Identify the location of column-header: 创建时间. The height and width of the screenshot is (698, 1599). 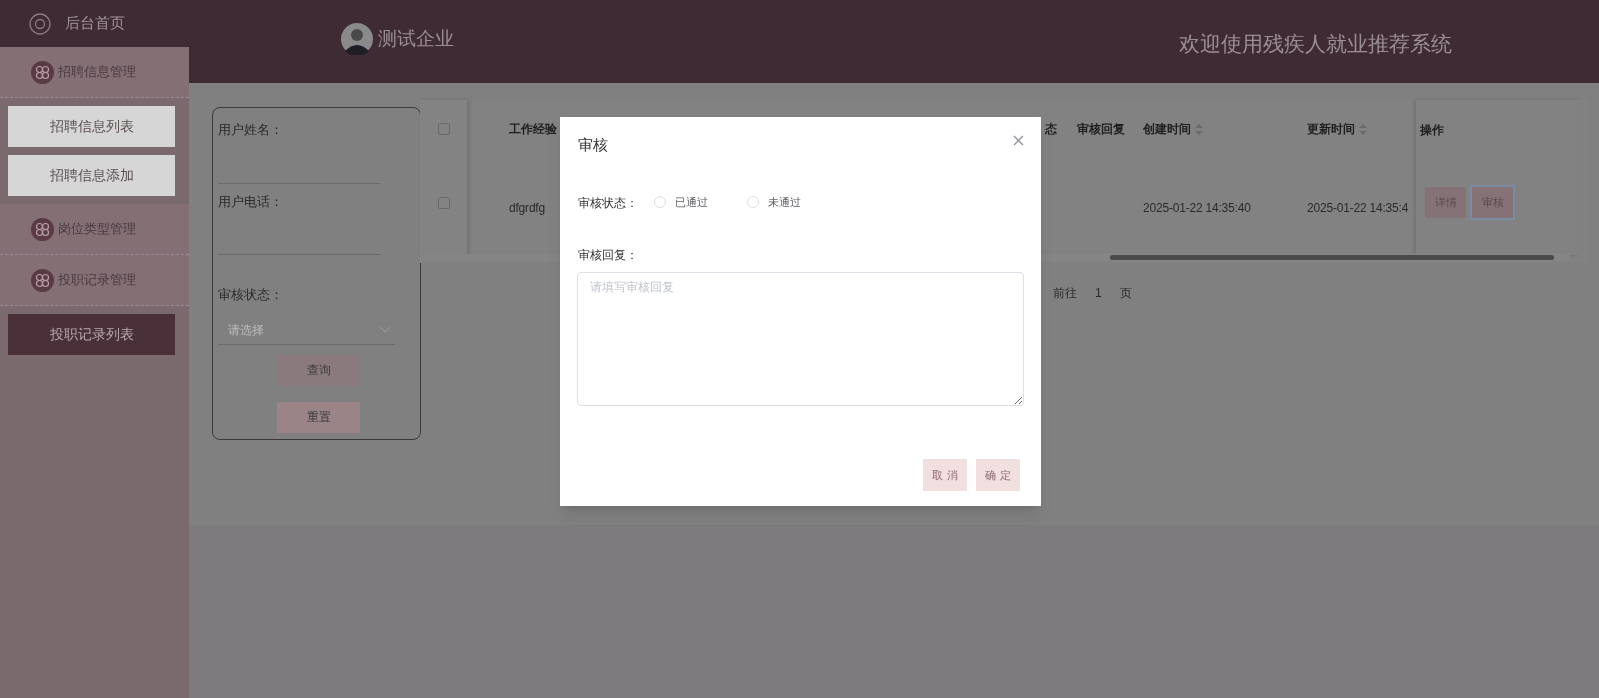
(1167, 129).